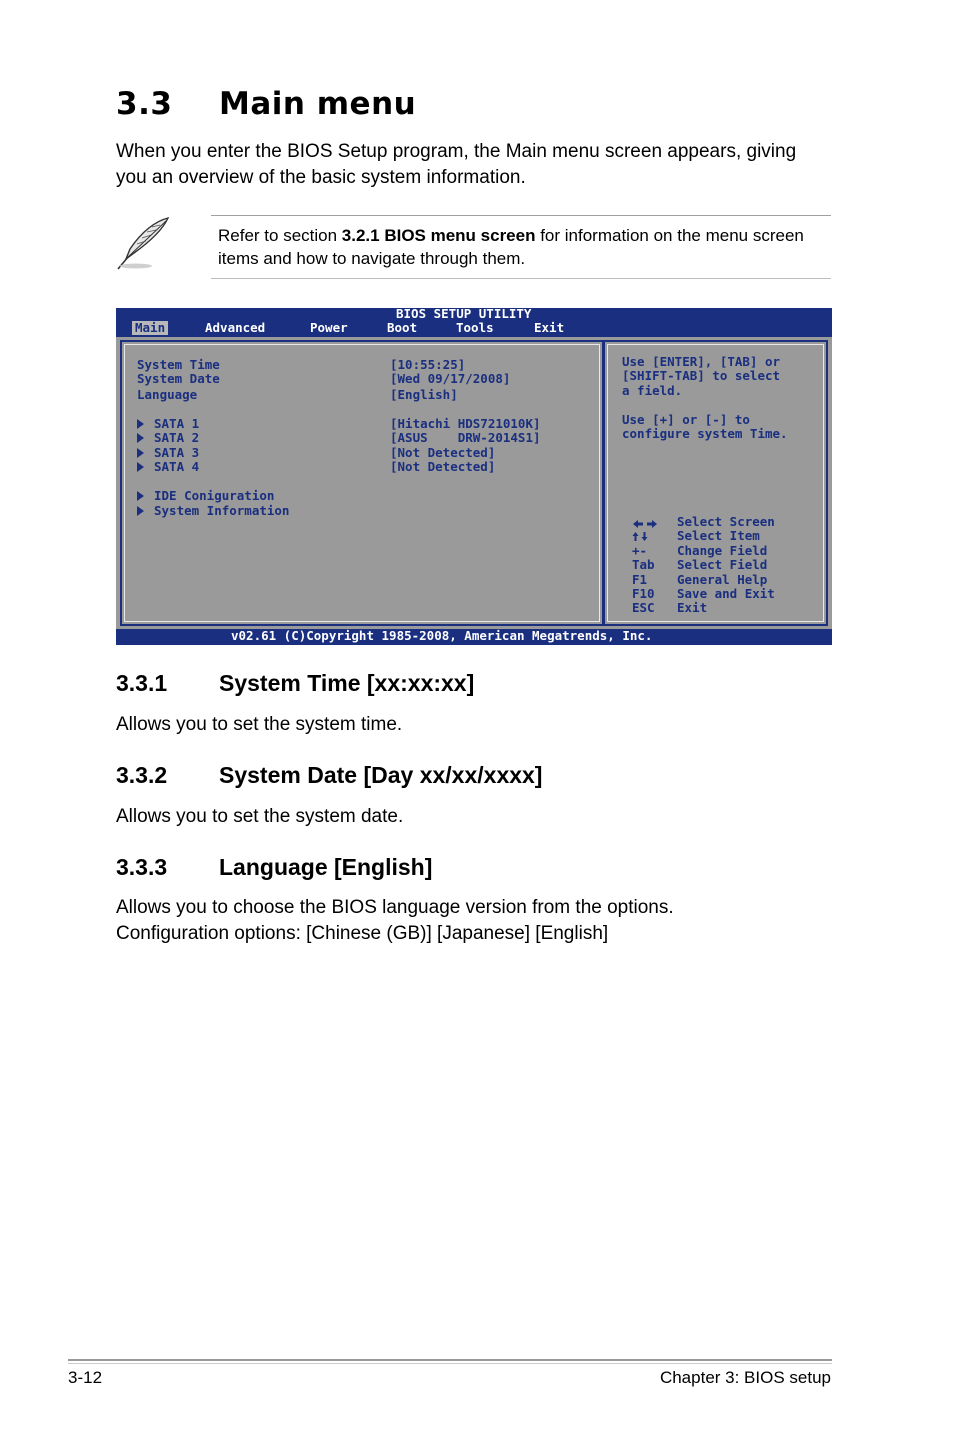 This screenshot has width=954, height=1438. What do you see at coordinates (745, 1377) in the screenshot?
I see `chapter-label: Chapter 3: BIOS setup` at bounding box center [745, 1377].